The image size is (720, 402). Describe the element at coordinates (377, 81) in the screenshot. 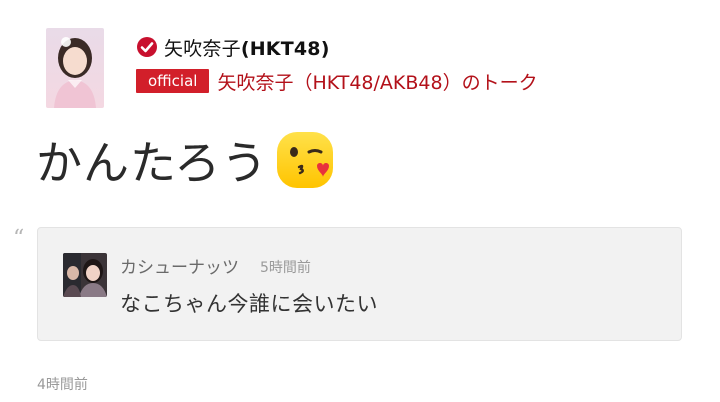

I see `talk-title-link: 矢吹奈子（HKT48/AKB48）のトーク` at that location.